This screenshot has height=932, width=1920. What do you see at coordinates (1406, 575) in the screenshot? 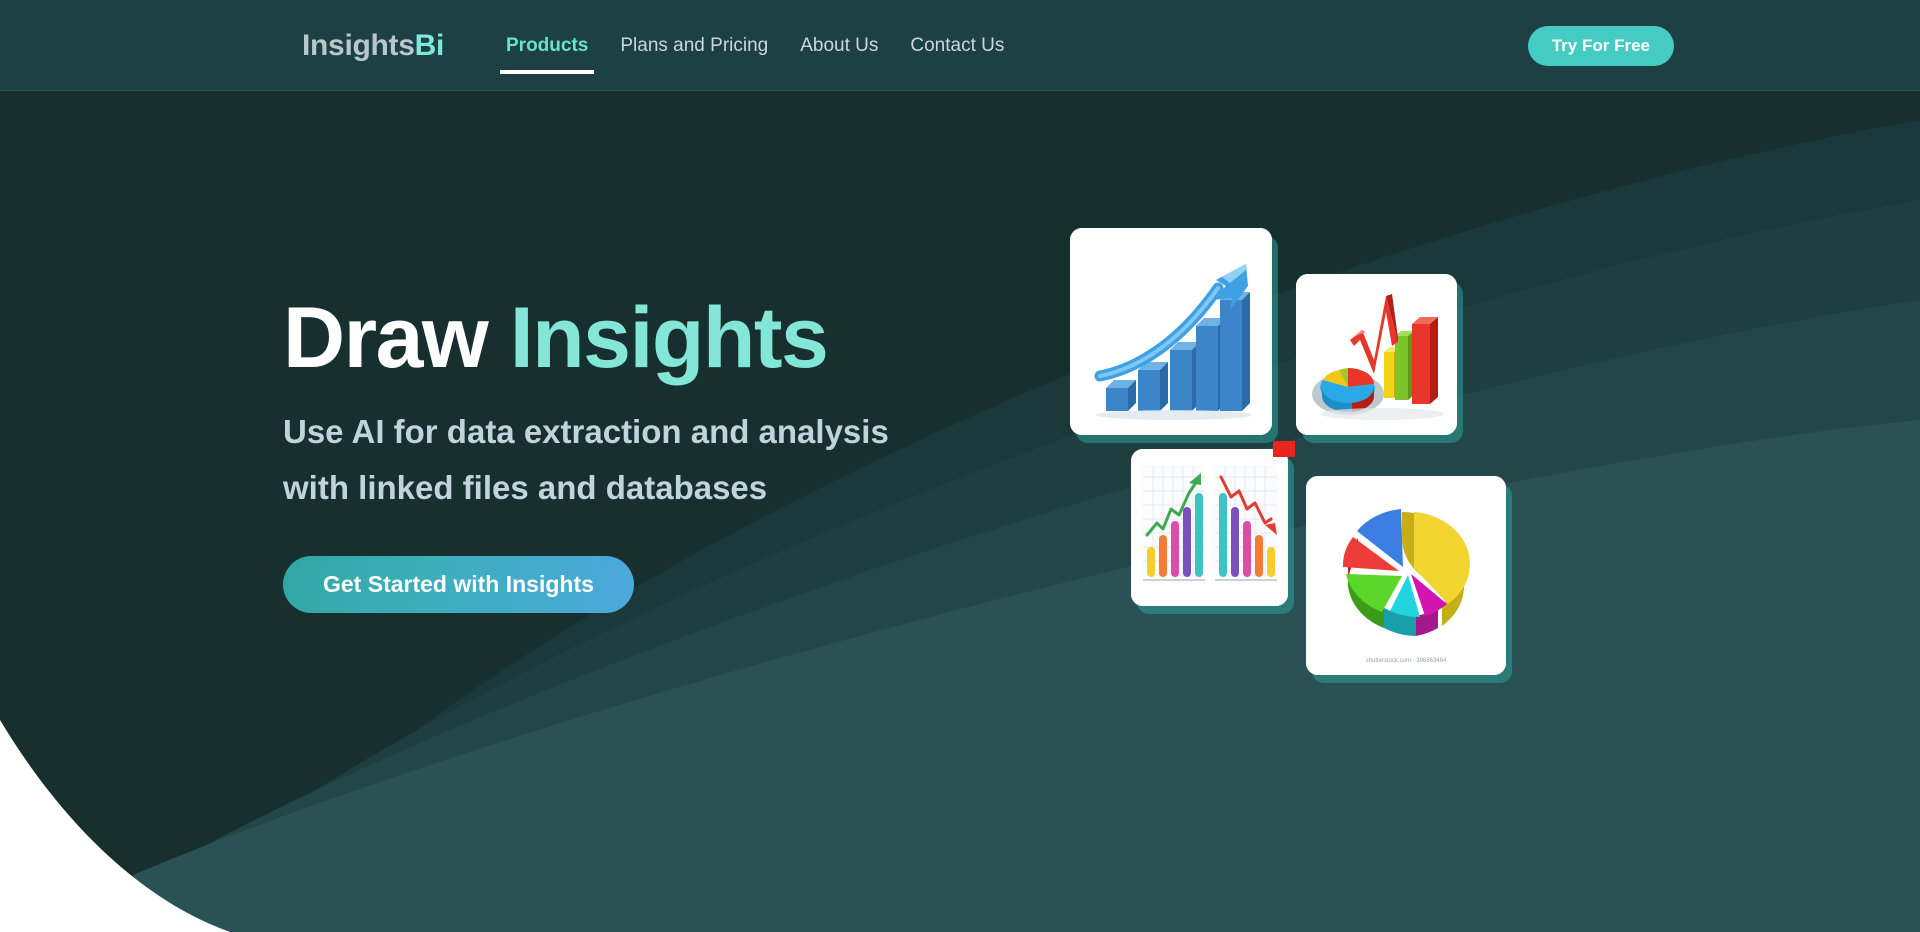
I see `exploded-pie-chart-image: shutterstock.com · 396863464` at bounding box center [1406, 575].